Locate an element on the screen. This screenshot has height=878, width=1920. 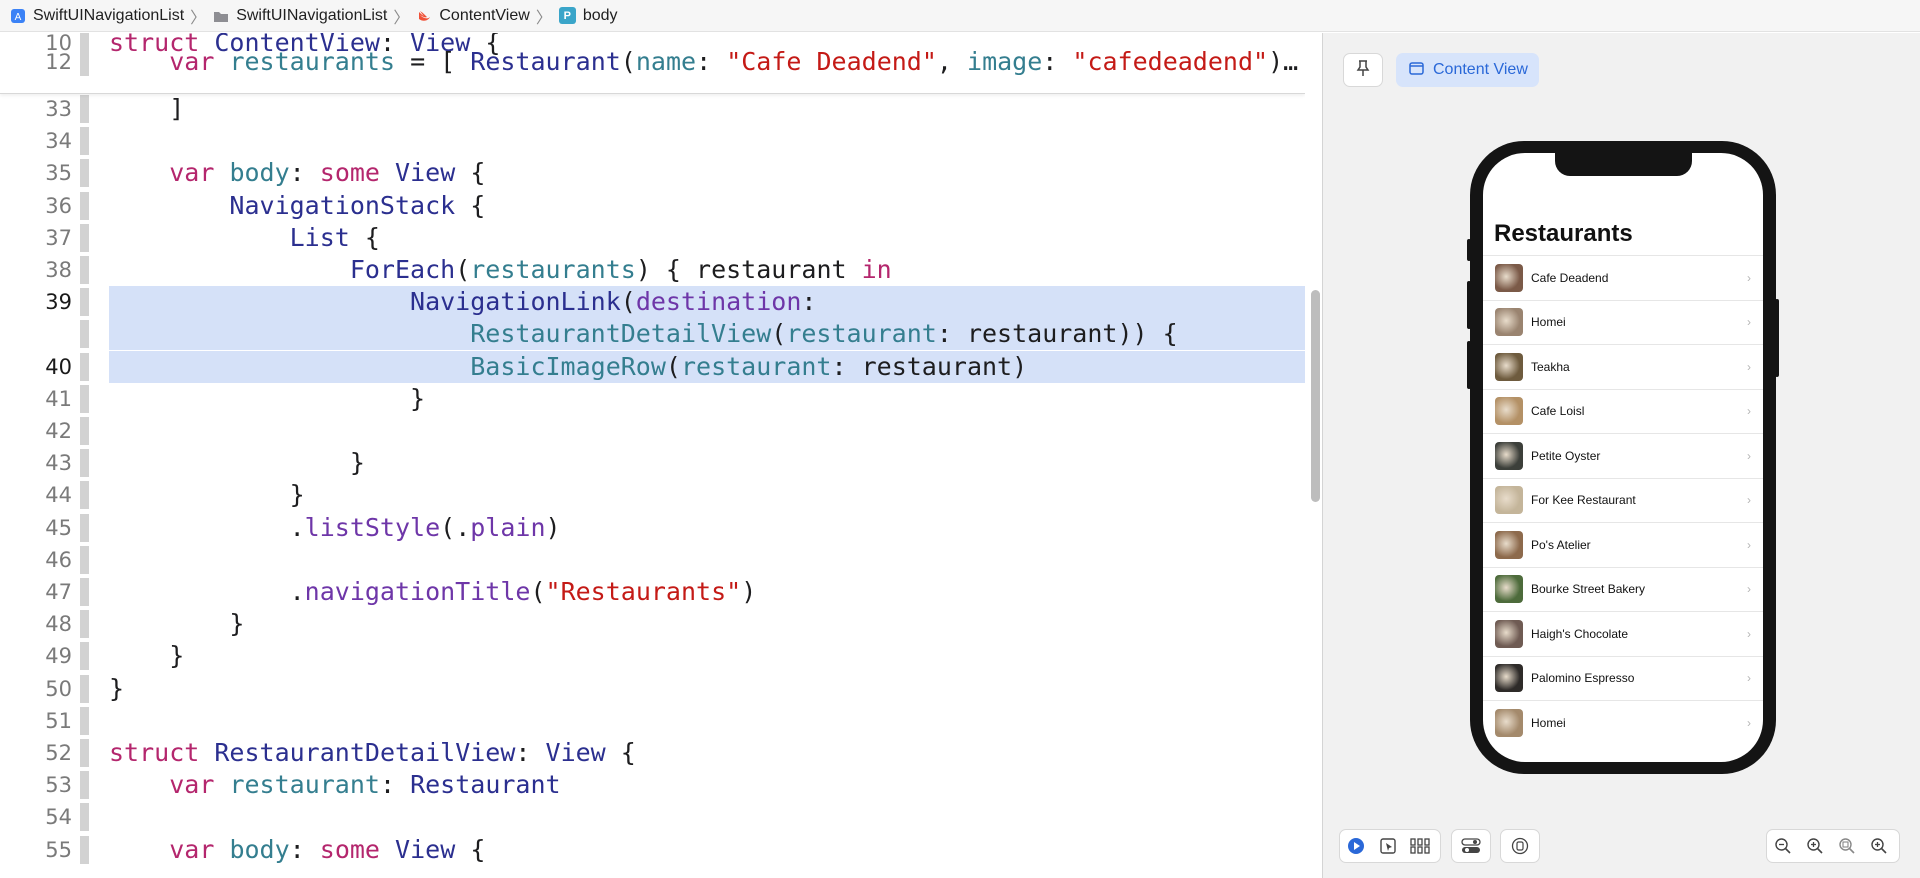
line-number: 33 is located at coordinates (58, 109).